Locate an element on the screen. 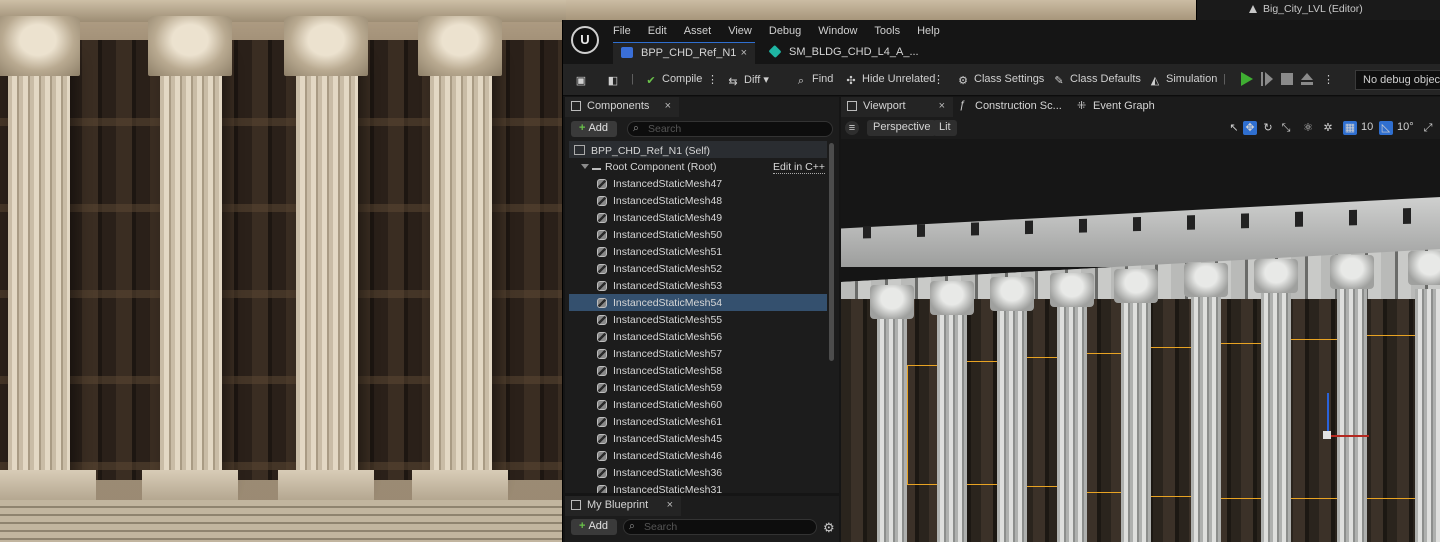 The height and width of the screenshot is (542, 1440). world-space-icon: ⚛ is located at coordinates (1308, 128).